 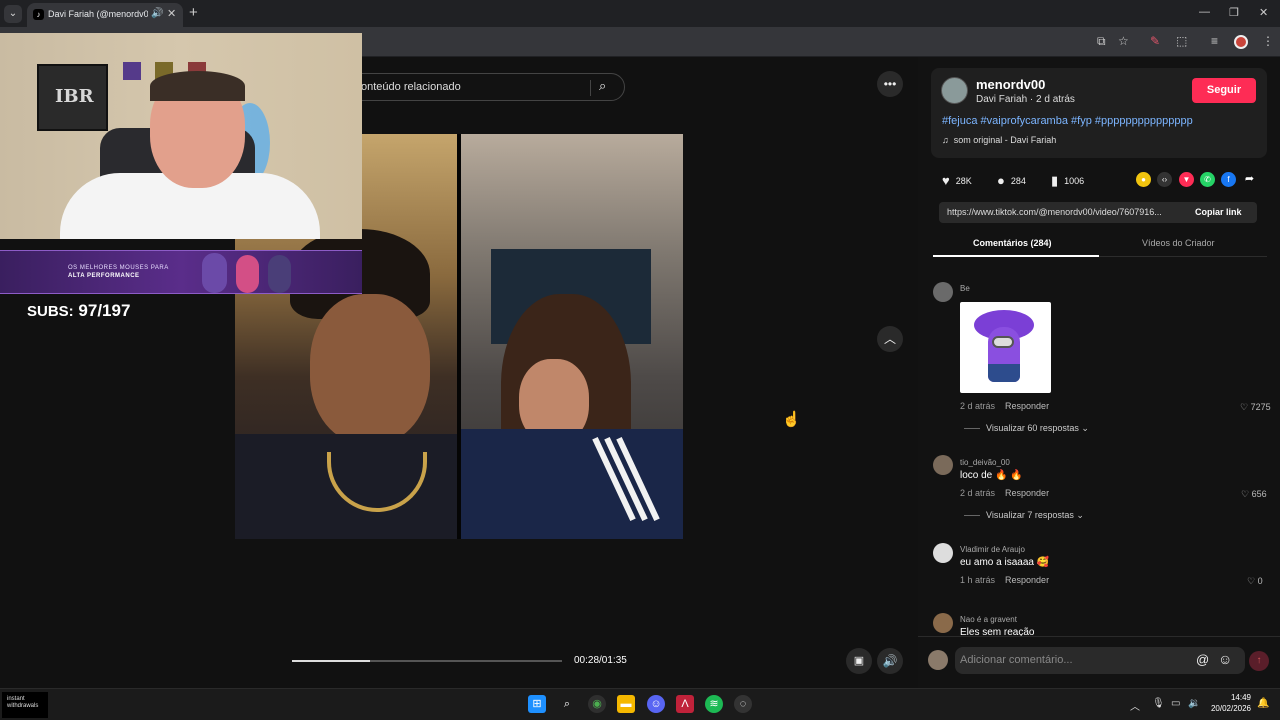 What do you see at coordinates (1241, 42) in the screenshot?
I see `profile-avatar` at bounding box center [1241, 42].